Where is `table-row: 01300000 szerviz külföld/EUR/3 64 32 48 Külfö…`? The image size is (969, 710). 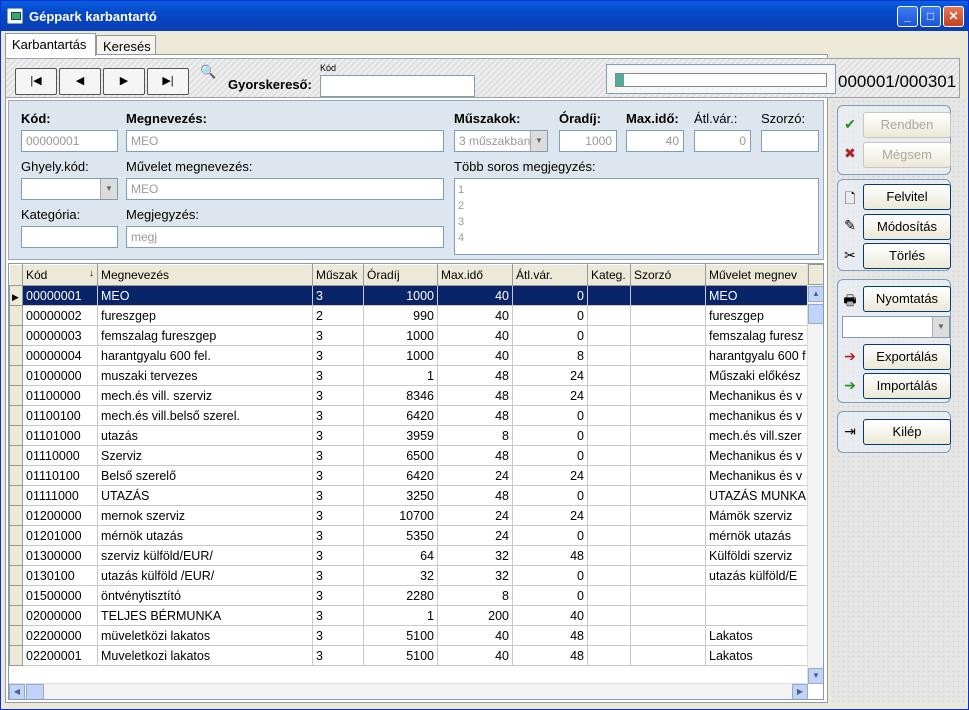
table-row: 01300000 szerviz külföld/EUR/3 64 32 48 Külfö… is located at coordinates (412, 555).